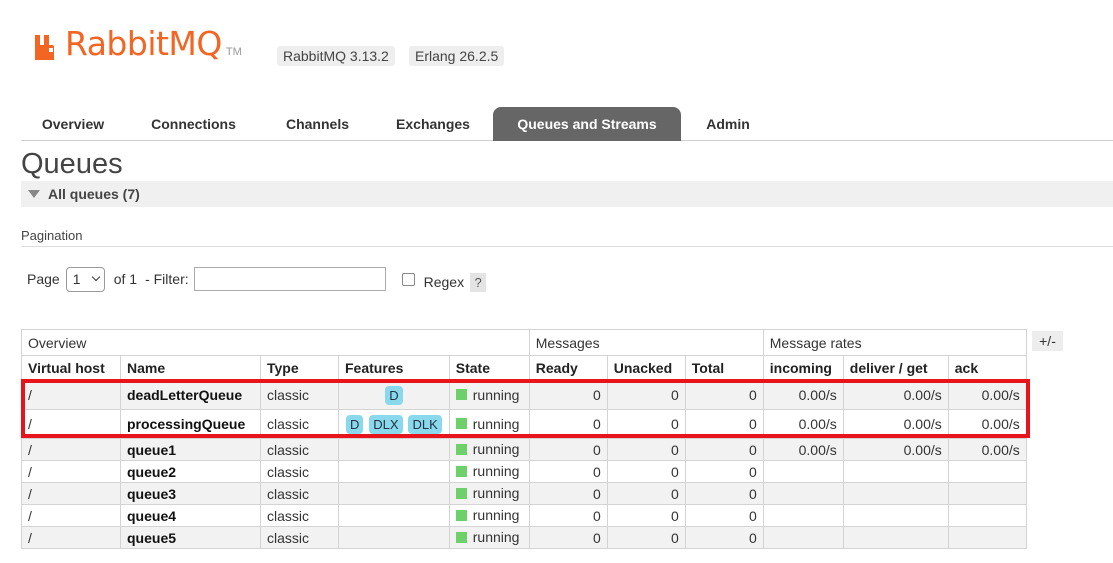 The image size is (1113, 563). What do you see at coordinates (394, 395) in the screenshot?
I see `features-cell: D` at bounding box center [394, 395].